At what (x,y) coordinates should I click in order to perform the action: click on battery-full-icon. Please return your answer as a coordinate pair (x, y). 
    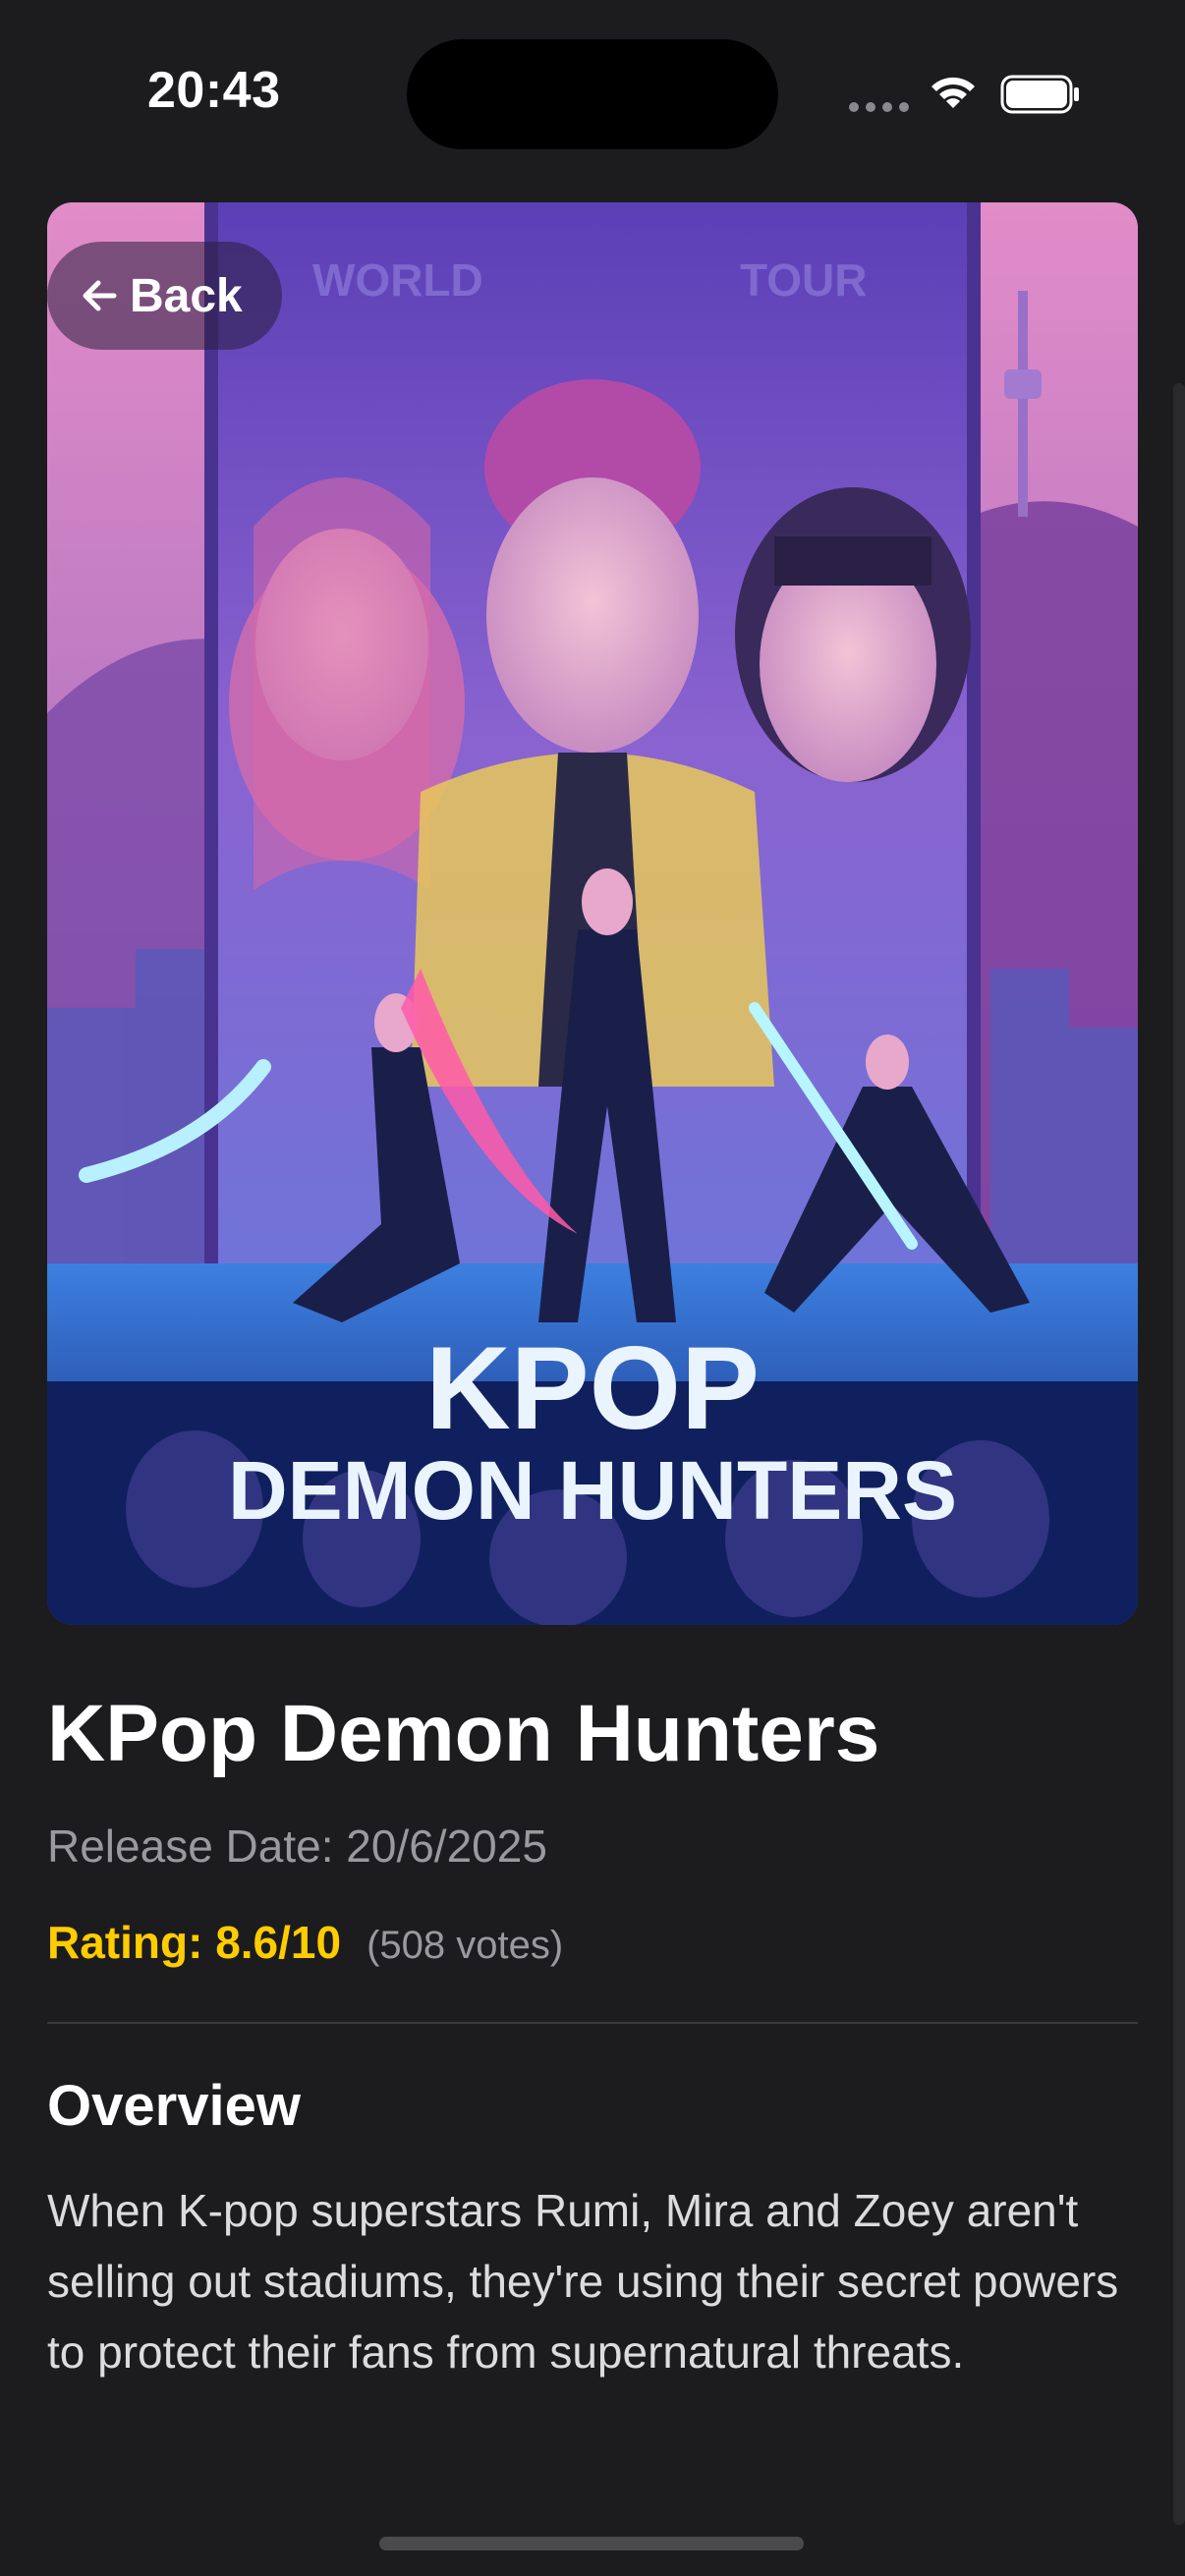
    Looking at the image, I should click on (1040, 94).